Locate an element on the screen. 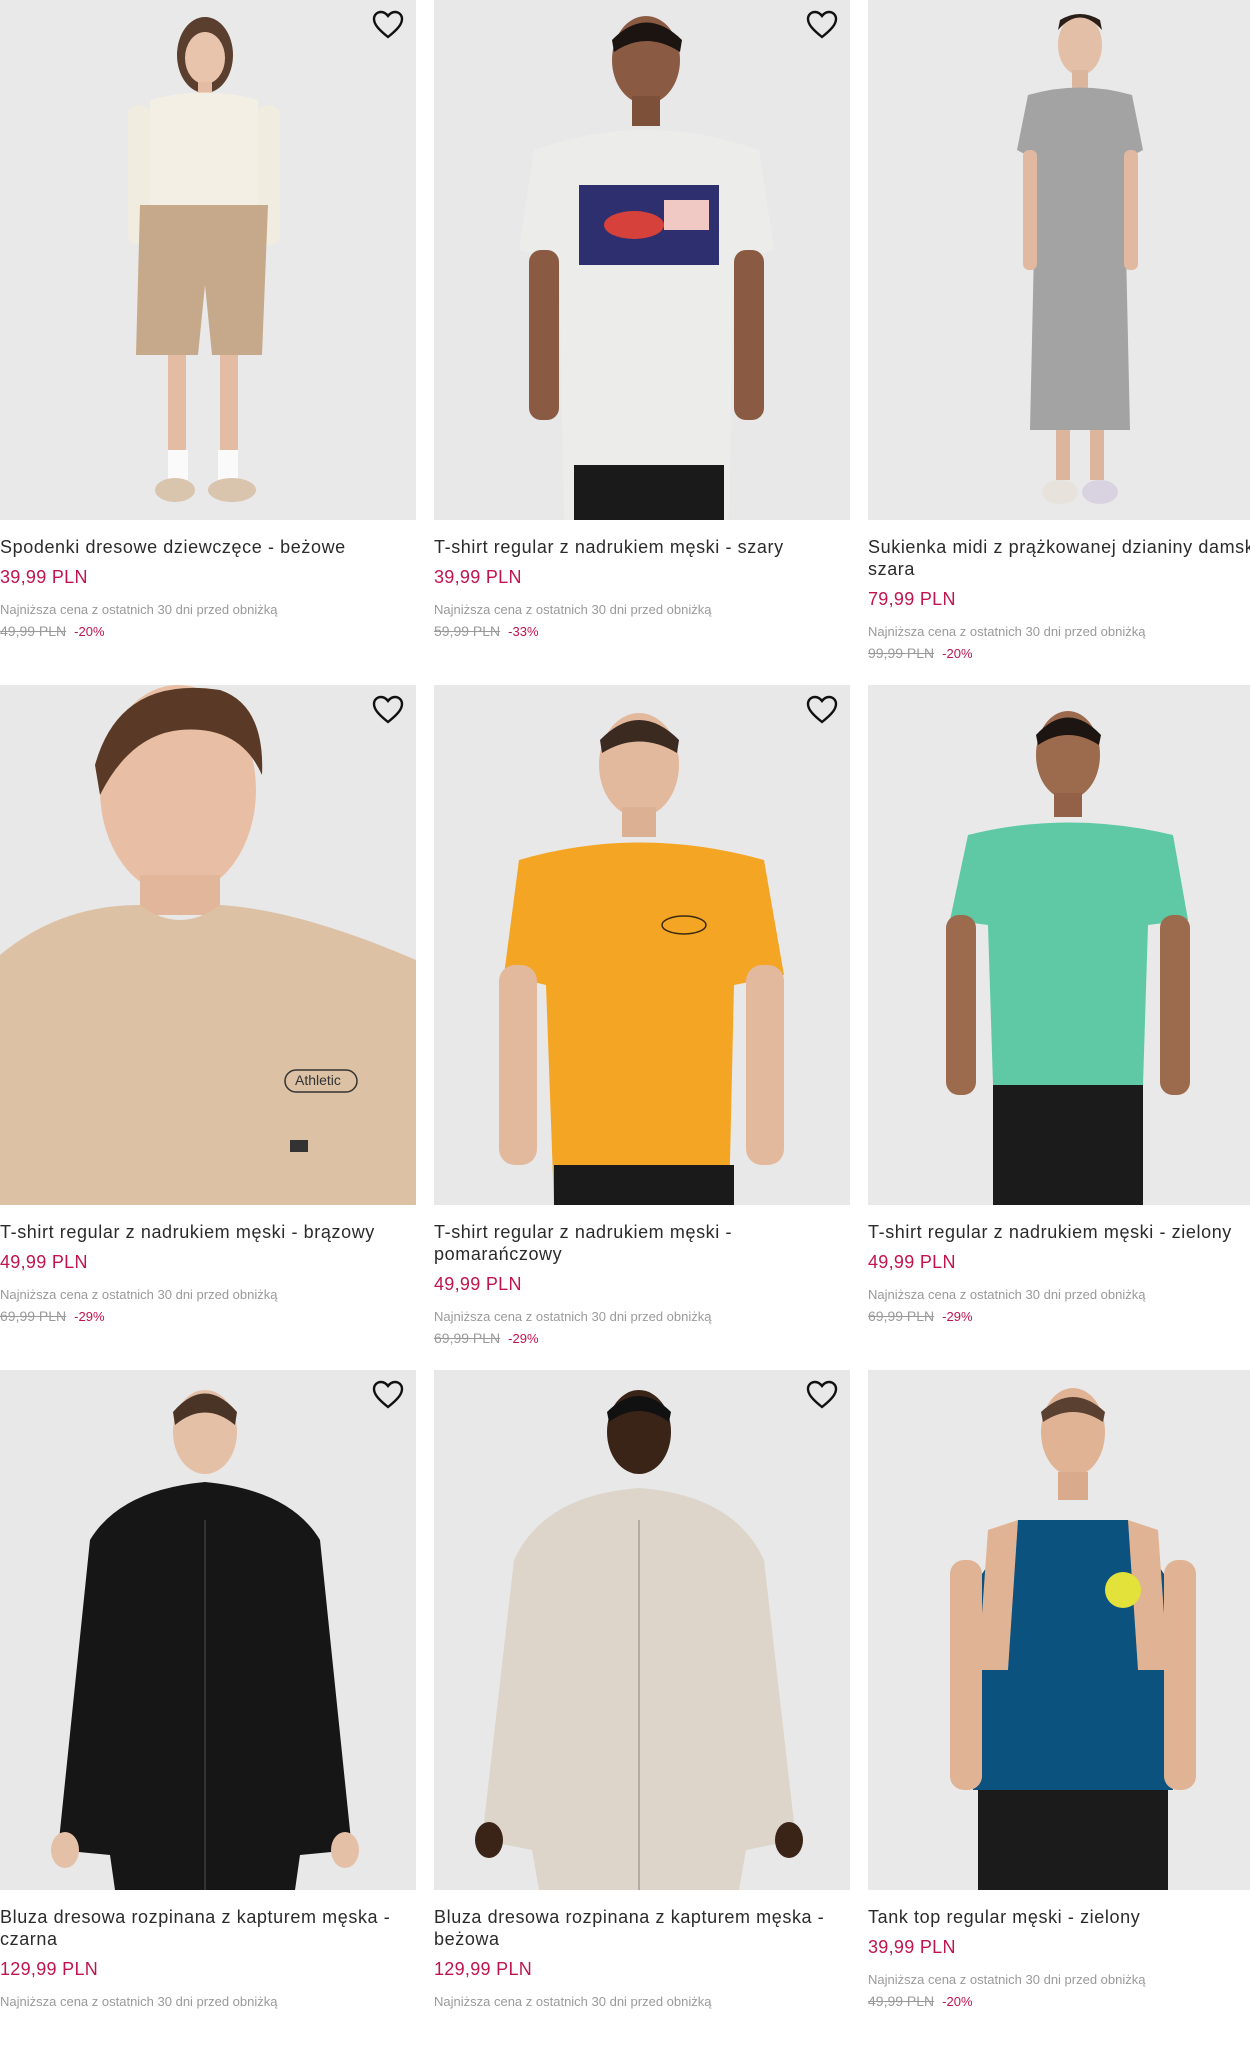 This screenshot has height=2055, width=1250. old-price: 99,99 PLN is located at coordinates (901, 653).